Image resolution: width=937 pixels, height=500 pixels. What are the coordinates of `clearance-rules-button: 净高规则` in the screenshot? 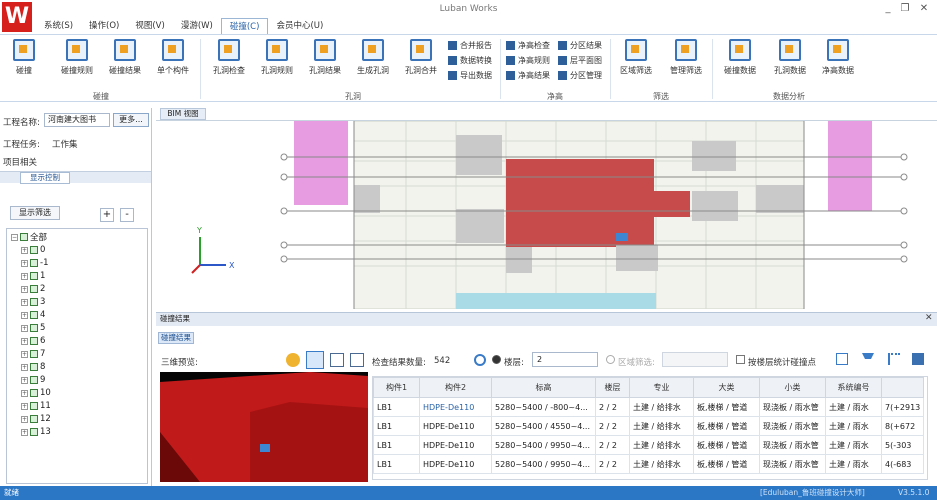 It's located at (528, 60).